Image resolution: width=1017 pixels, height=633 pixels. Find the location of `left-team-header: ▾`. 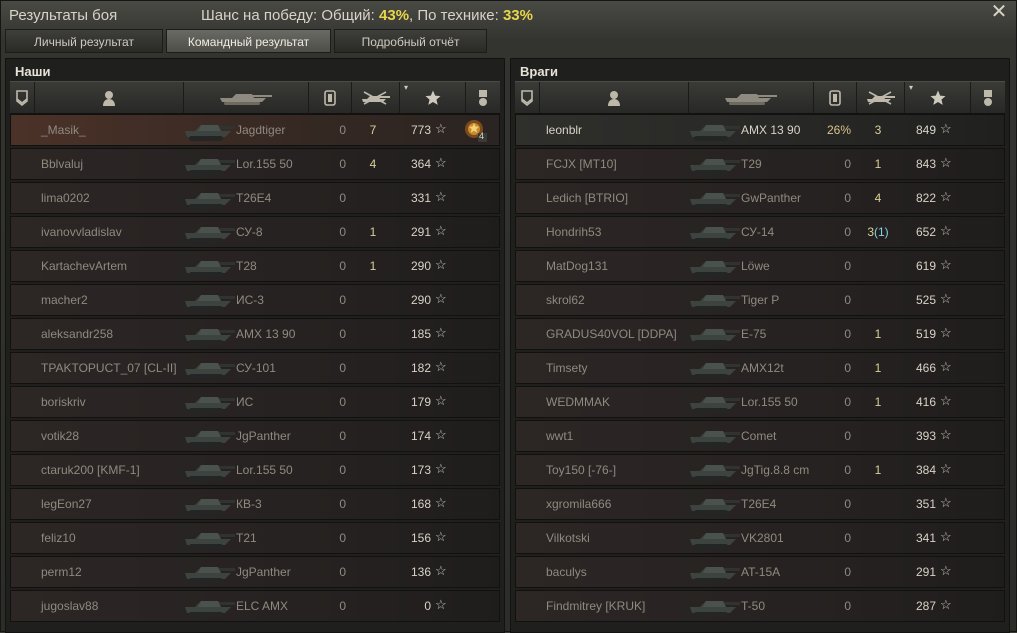

left-team-header: ▾ is located at coordinates (255, 97).